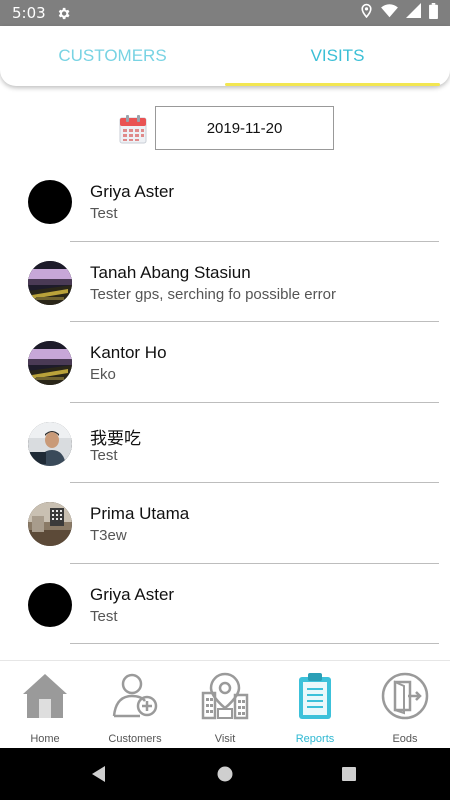 The width and height of the screenshot is (450, 800). I want to click on nav-reports: Reports, so click(315, 704).